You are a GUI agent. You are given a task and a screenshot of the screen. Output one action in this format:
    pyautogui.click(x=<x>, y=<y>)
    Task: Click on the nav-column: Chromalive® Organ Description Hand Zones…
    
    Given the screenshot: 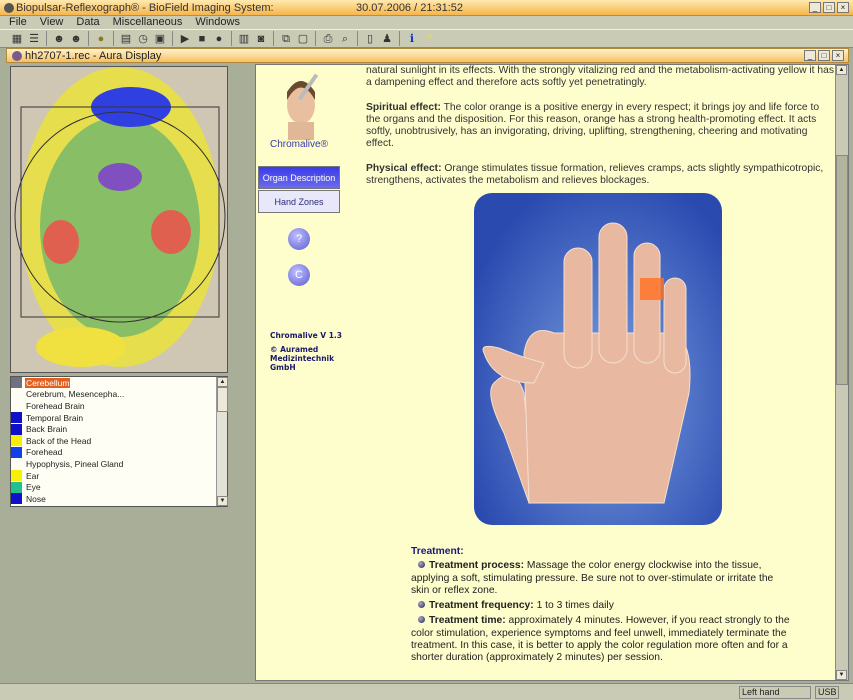 What is the action you would take?
    pyautogui.click(x=304, y=372)
    